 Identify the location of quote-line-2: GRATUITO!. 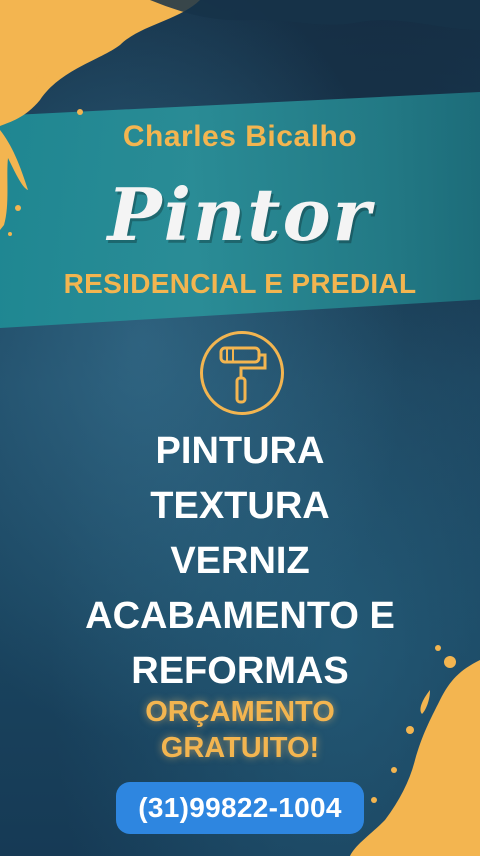
(240, 748).